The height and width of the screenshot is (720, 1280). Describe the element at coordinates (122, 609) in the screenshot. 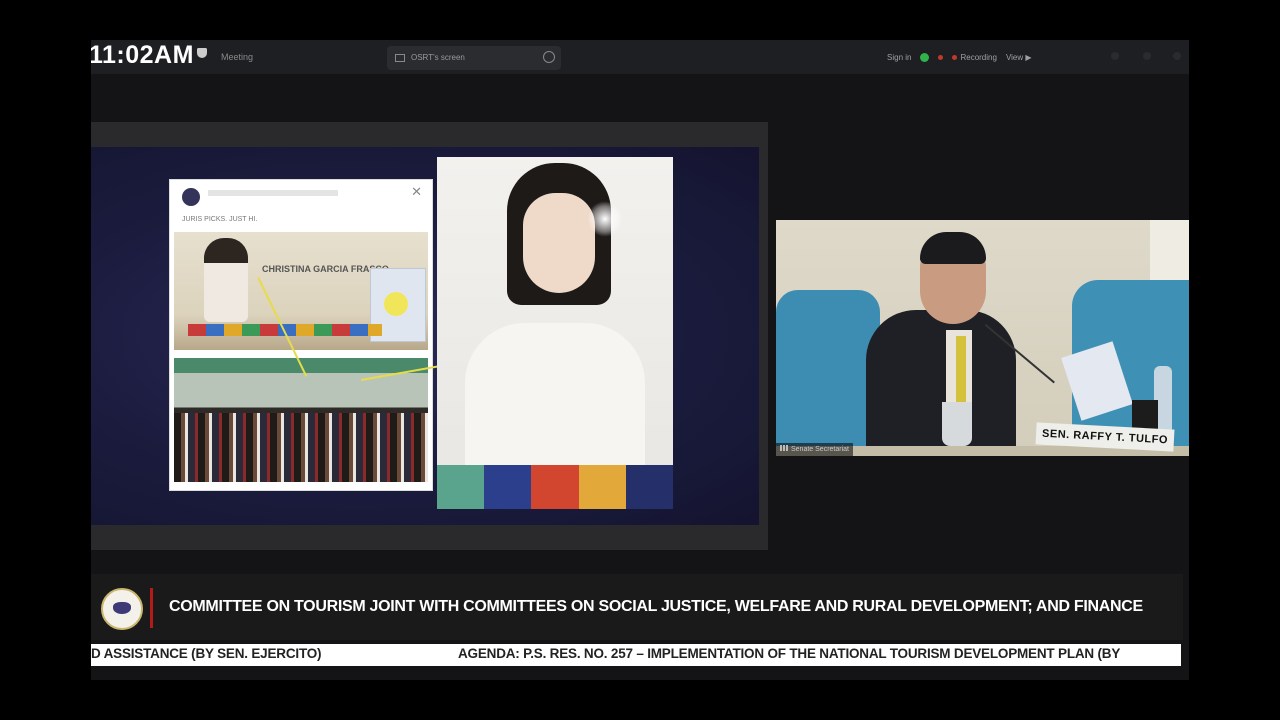

I see `senate-seal-icon` at that location.